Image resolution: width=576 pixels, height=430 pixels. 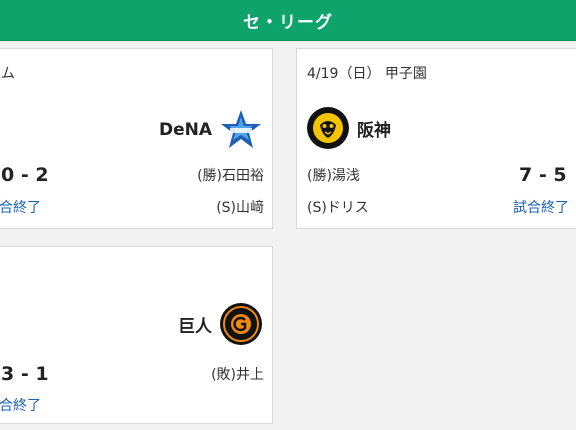 I want to click on team-row: DeNA, so click(x=211, y=130).